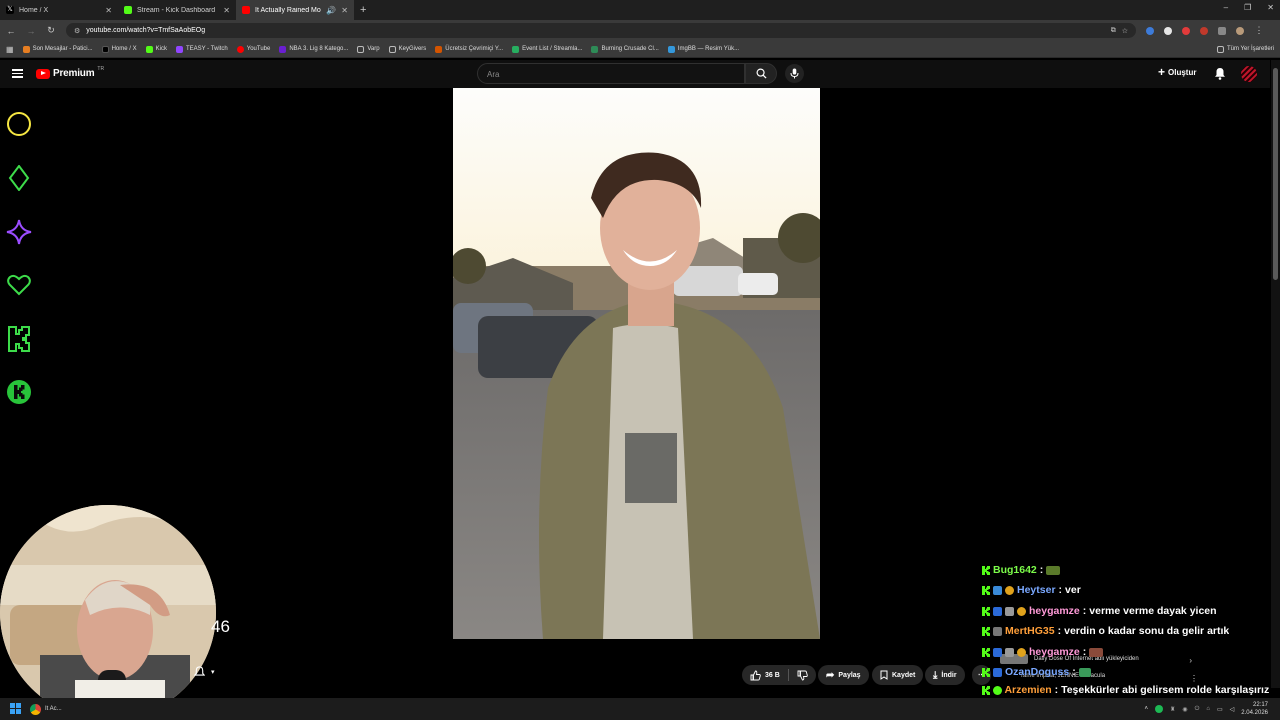 The width and height of the screenshot is (1280, 720). What do you see at coordinates (19, 178) in the screenshot?
I see `diamond-icon` at bounding box center [19, 178].